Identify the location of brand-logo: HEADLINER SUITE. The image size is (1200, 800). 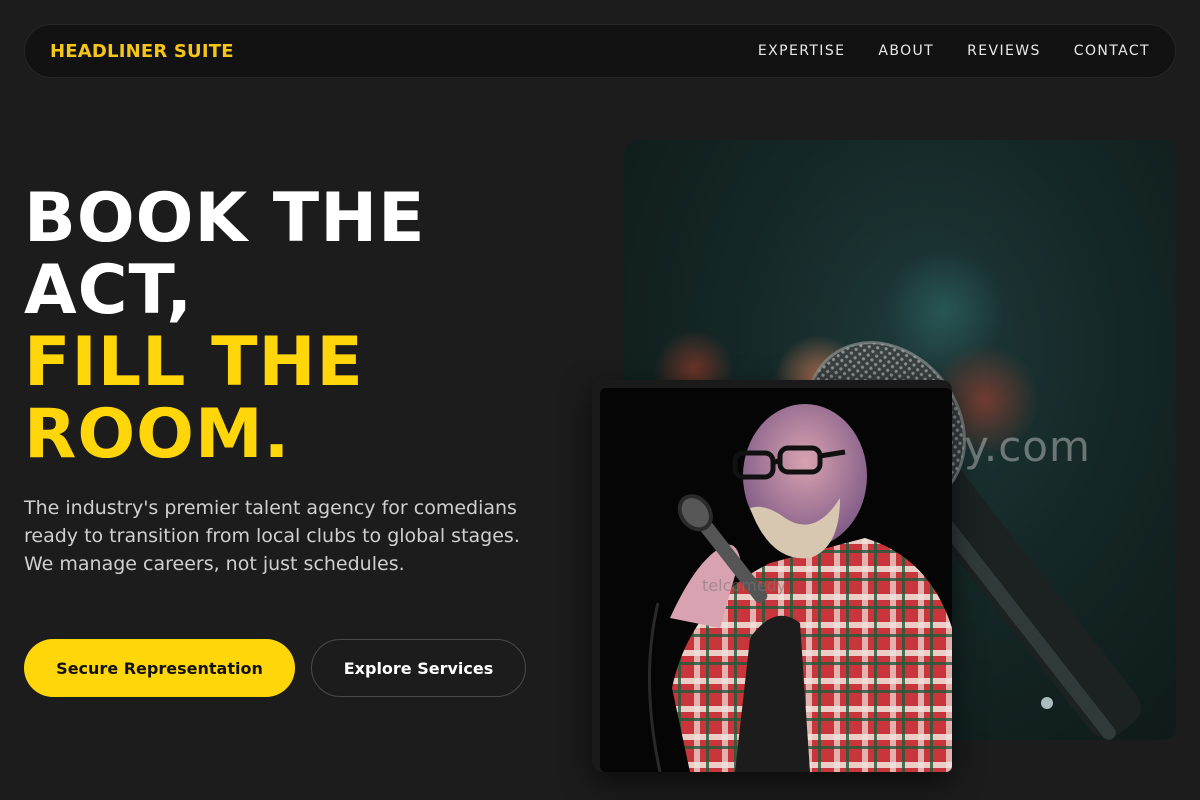
(142, 51).